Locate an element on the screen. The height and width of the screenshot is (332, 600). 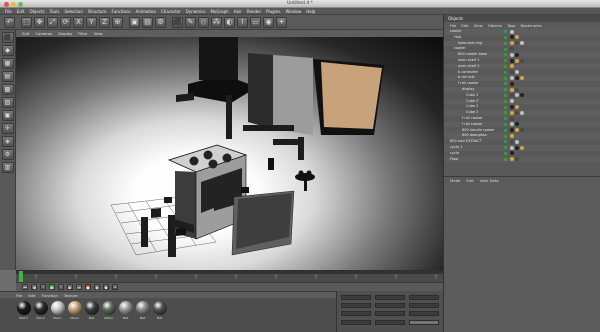
viewport-menu-edit: Edit is located at coordinates (25, 33).